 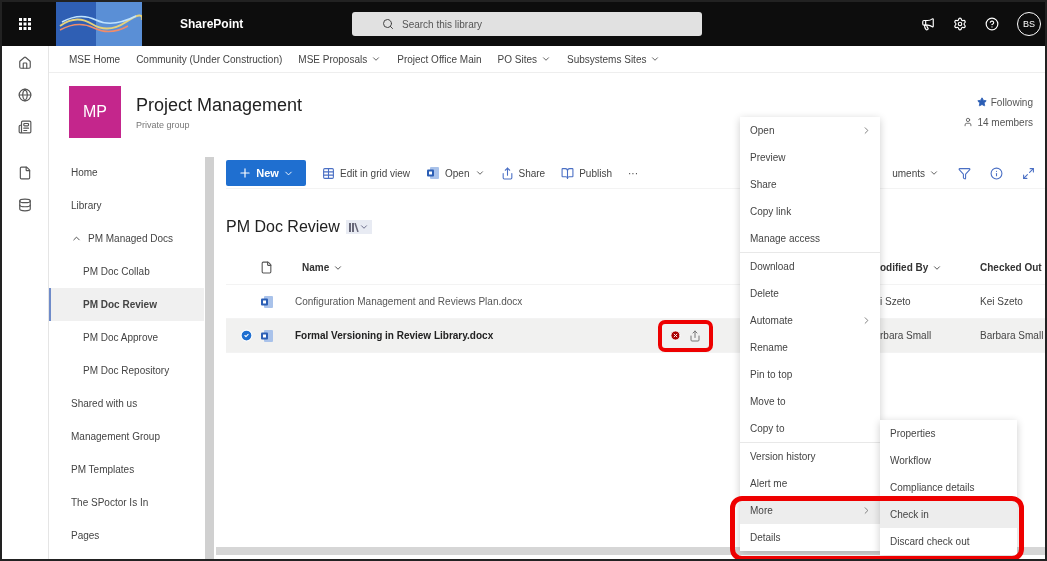 I want to click on star-icon, so click(x=981, y=102).